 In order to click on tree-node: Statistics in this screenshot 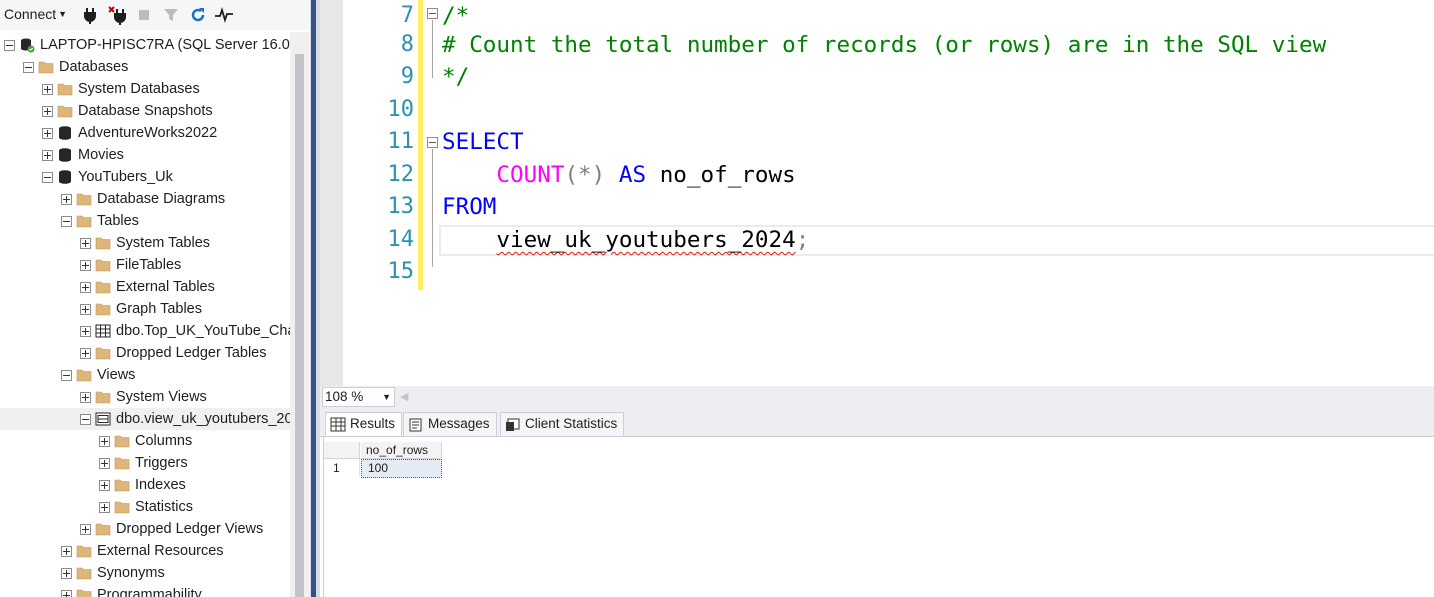, I will do `click(145, 507)`.